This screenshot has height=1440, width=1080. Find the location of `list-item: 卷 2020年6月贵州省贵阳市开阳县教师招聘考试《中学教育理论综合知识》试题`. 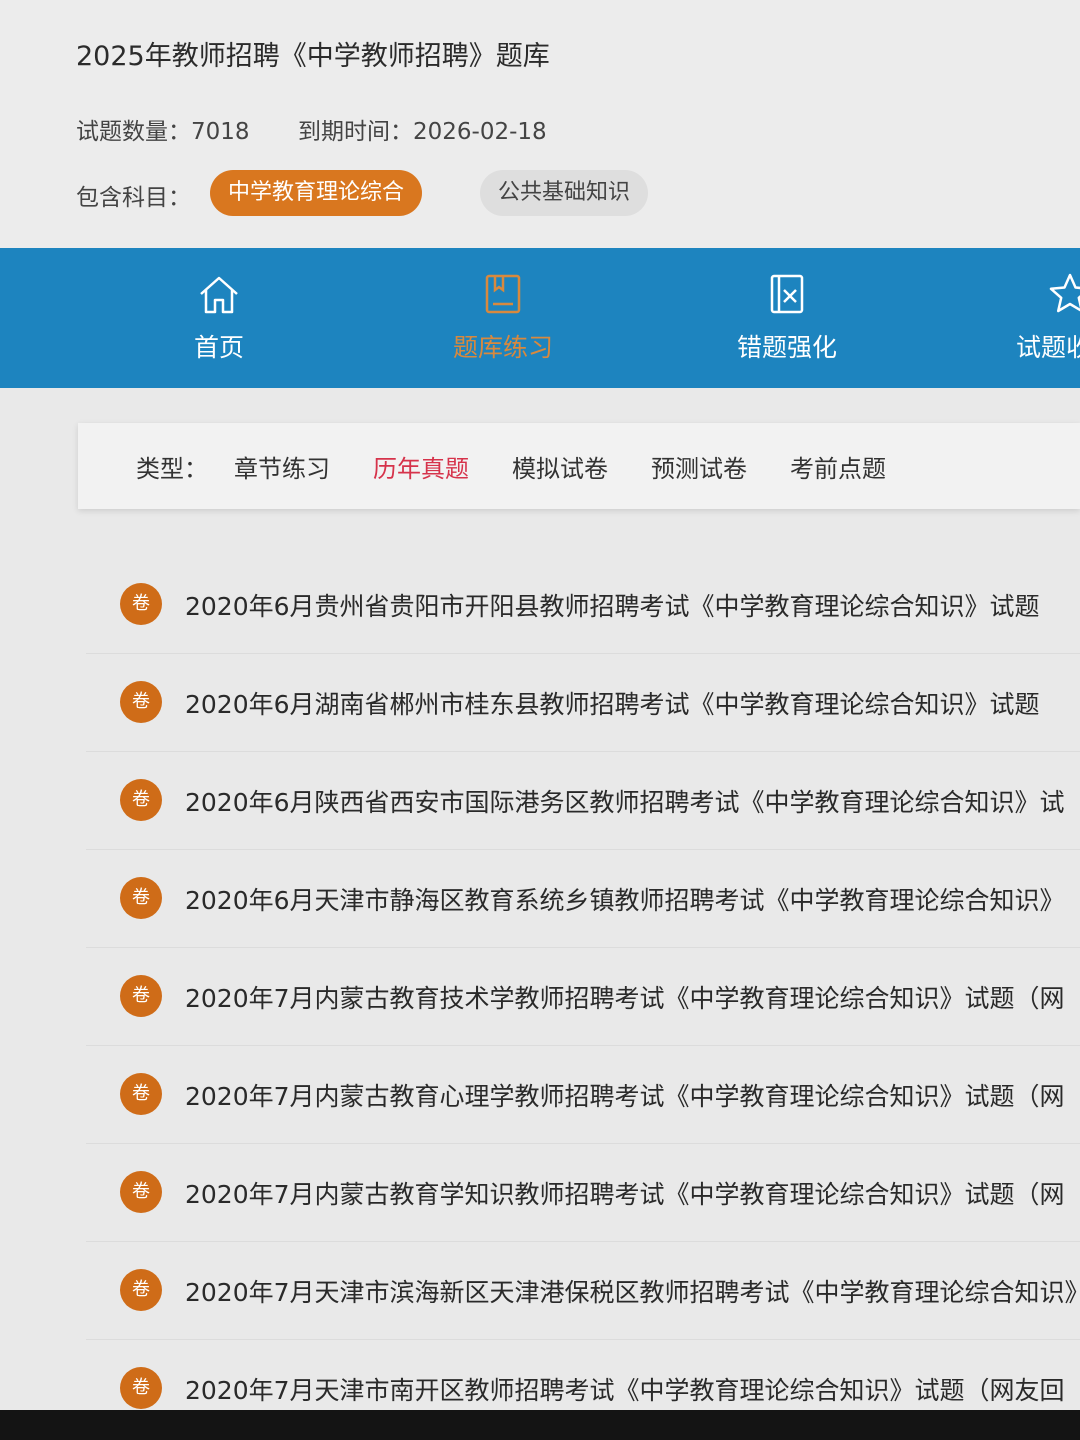

list-item: 卷 2020年6月贵州省贵阳市开阳县教师招聘考试《中学教育理论综合知识》试题 is located at coordinates (583, 604).